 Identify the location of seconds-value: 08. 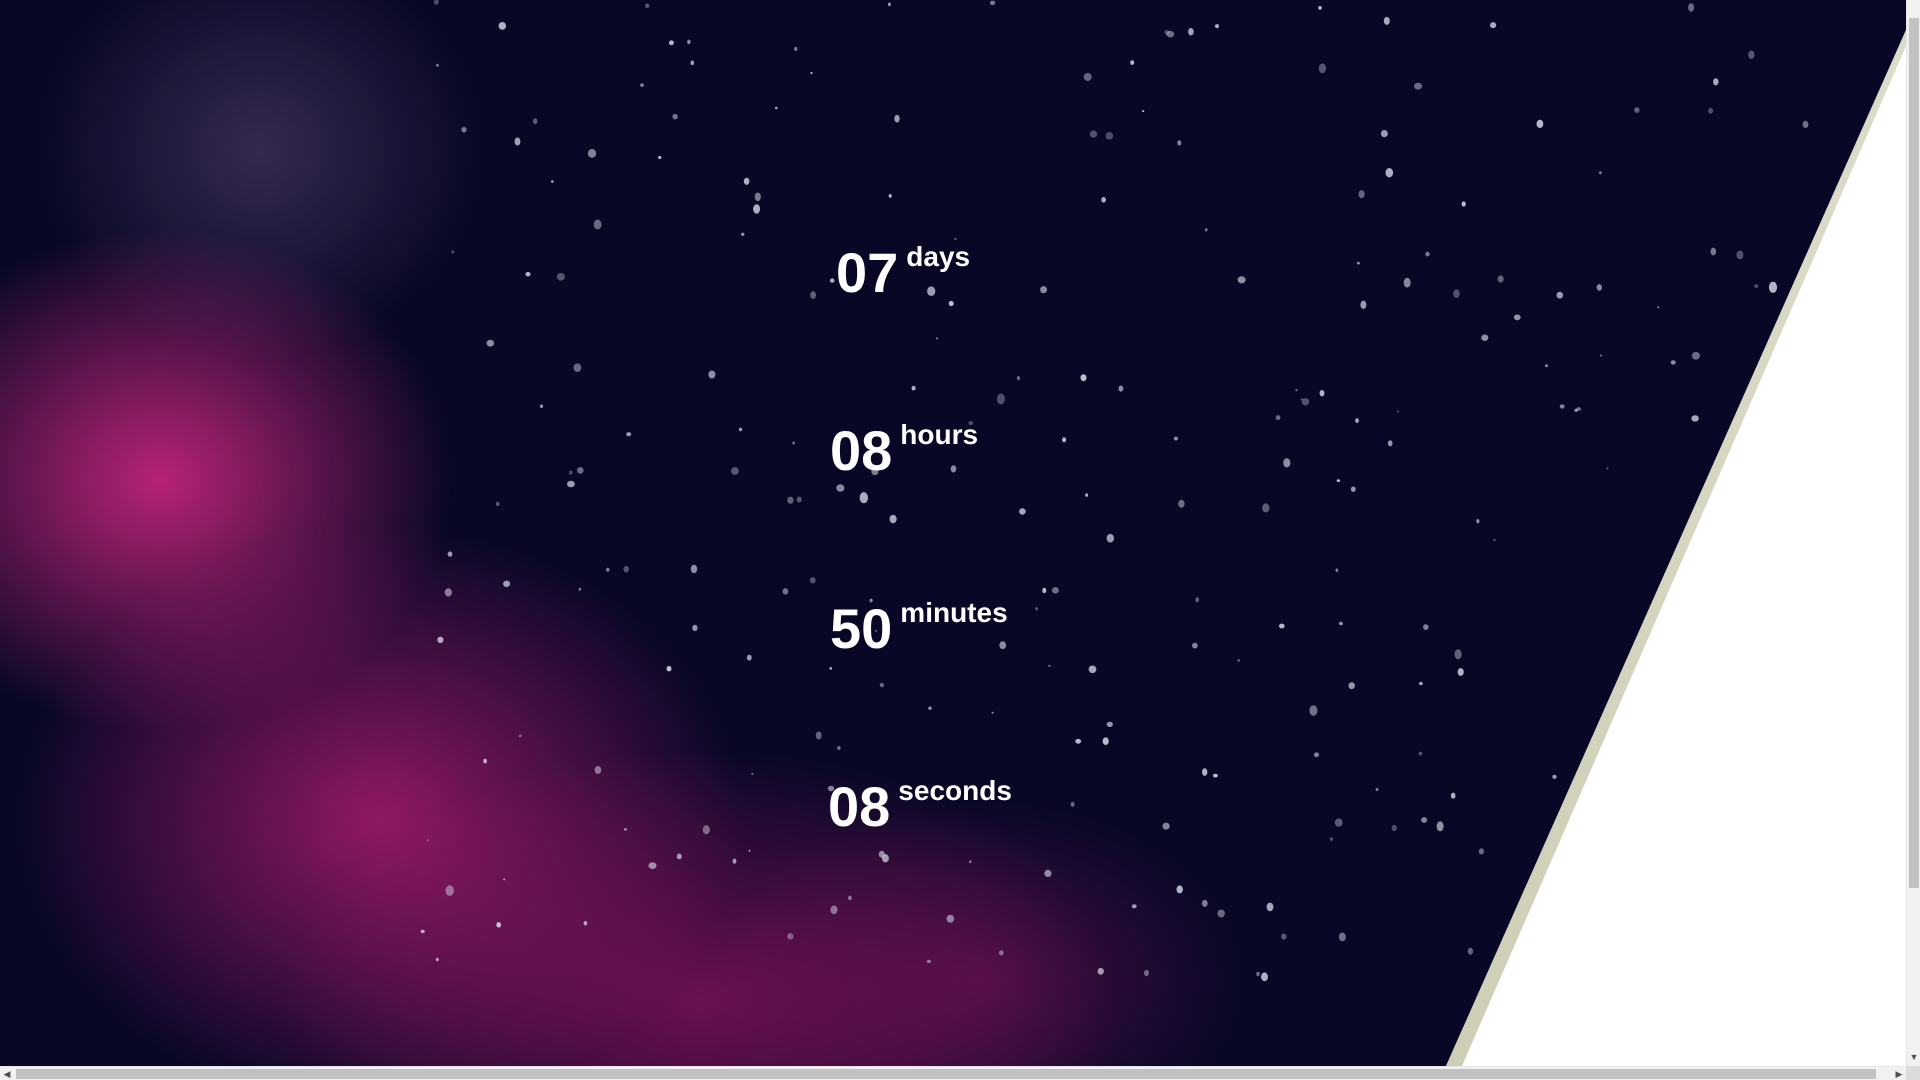
(859, 806).